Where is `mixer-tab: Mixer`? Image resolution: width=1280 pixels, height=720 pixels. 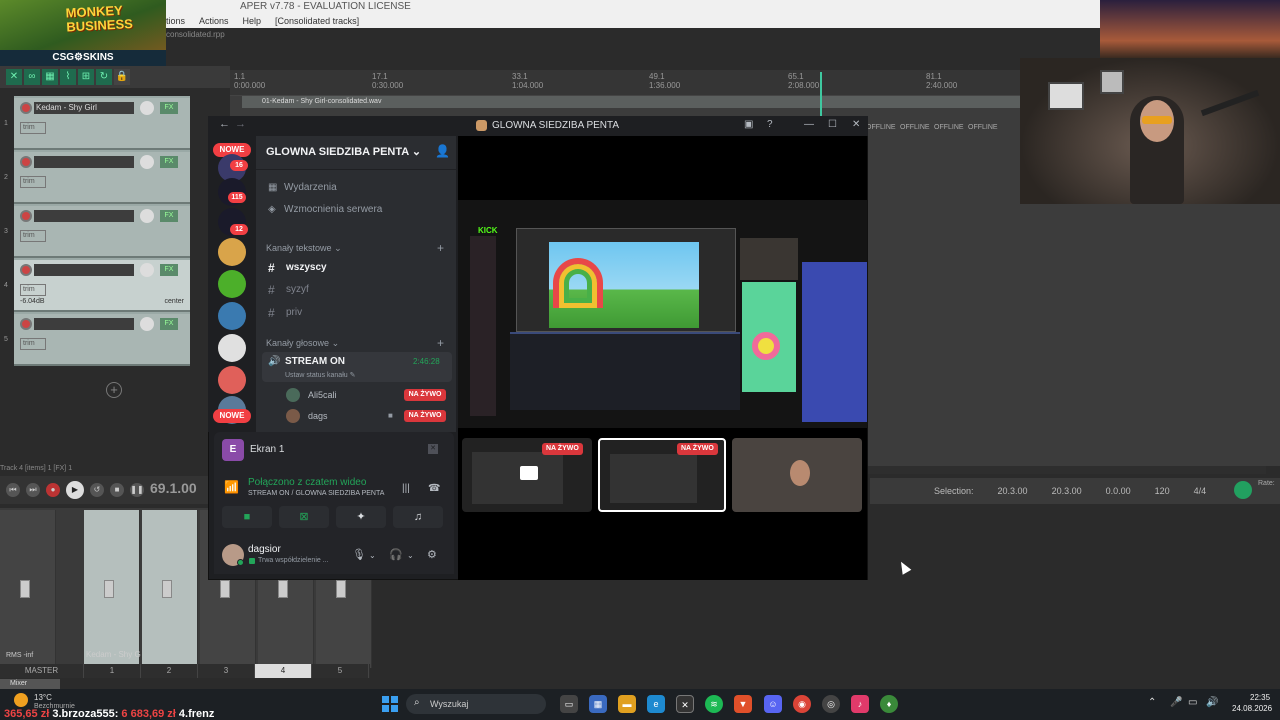
mixer-tab: Mixer is located at coordinates (30, 684).